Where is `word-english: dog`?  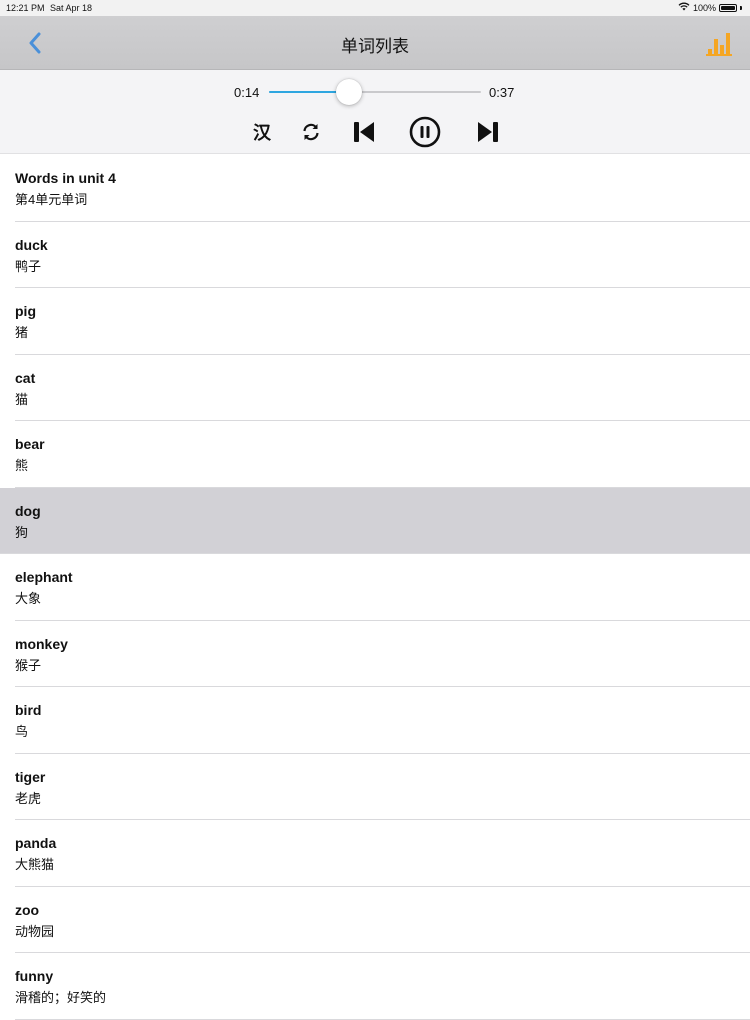 word-english: dog is located at coordinates (28, 510).